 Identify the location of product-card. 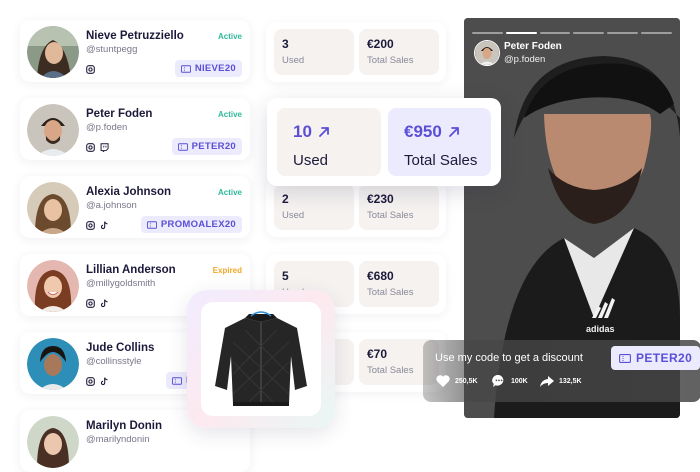
(261, 359).